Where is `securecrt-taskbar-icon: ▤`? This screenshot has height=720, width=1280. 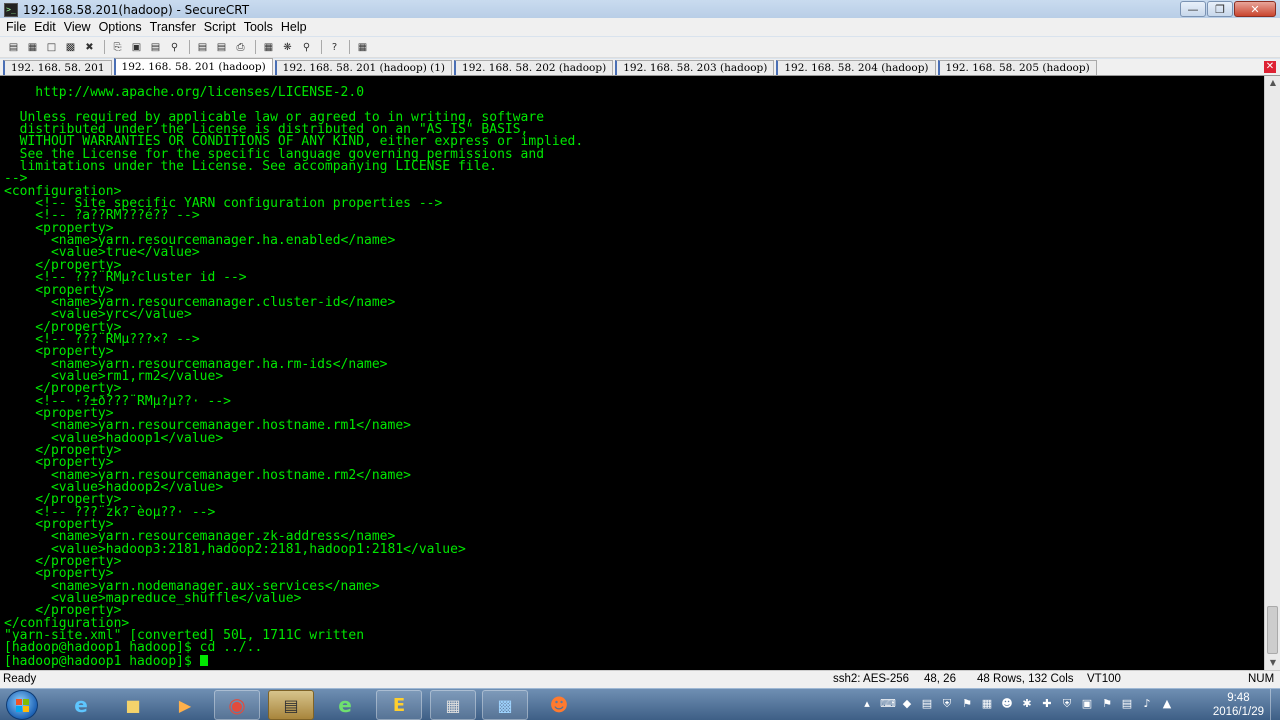 securecrt-taskbar-icon: ▤ is located at coordinates (291, 705).